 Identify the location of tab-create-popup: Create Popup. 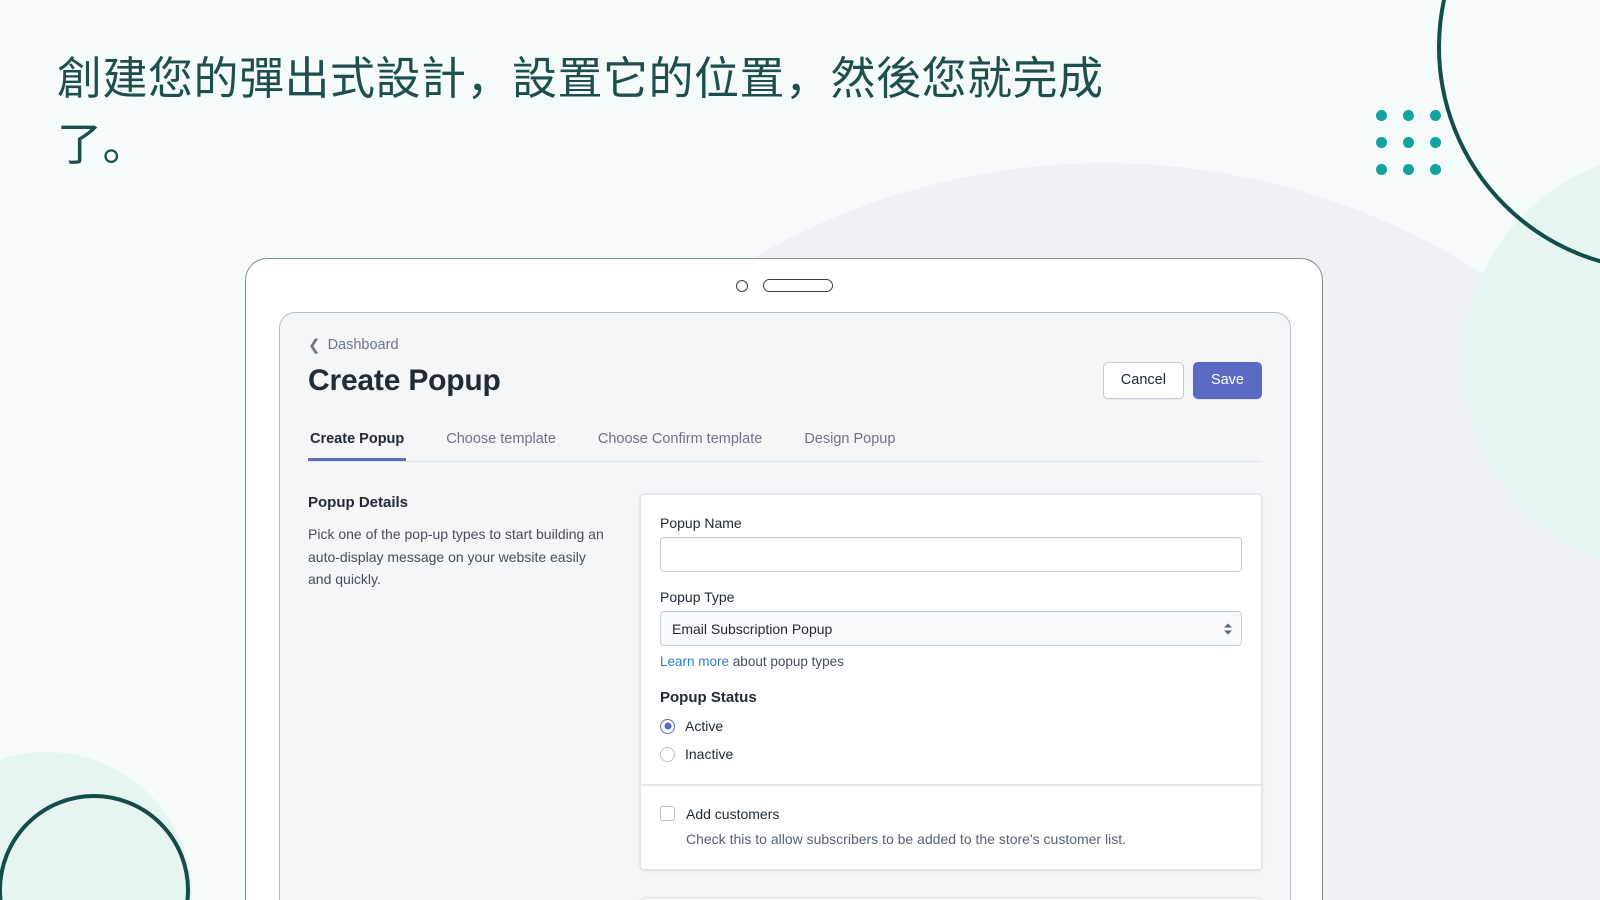
(357, 443).